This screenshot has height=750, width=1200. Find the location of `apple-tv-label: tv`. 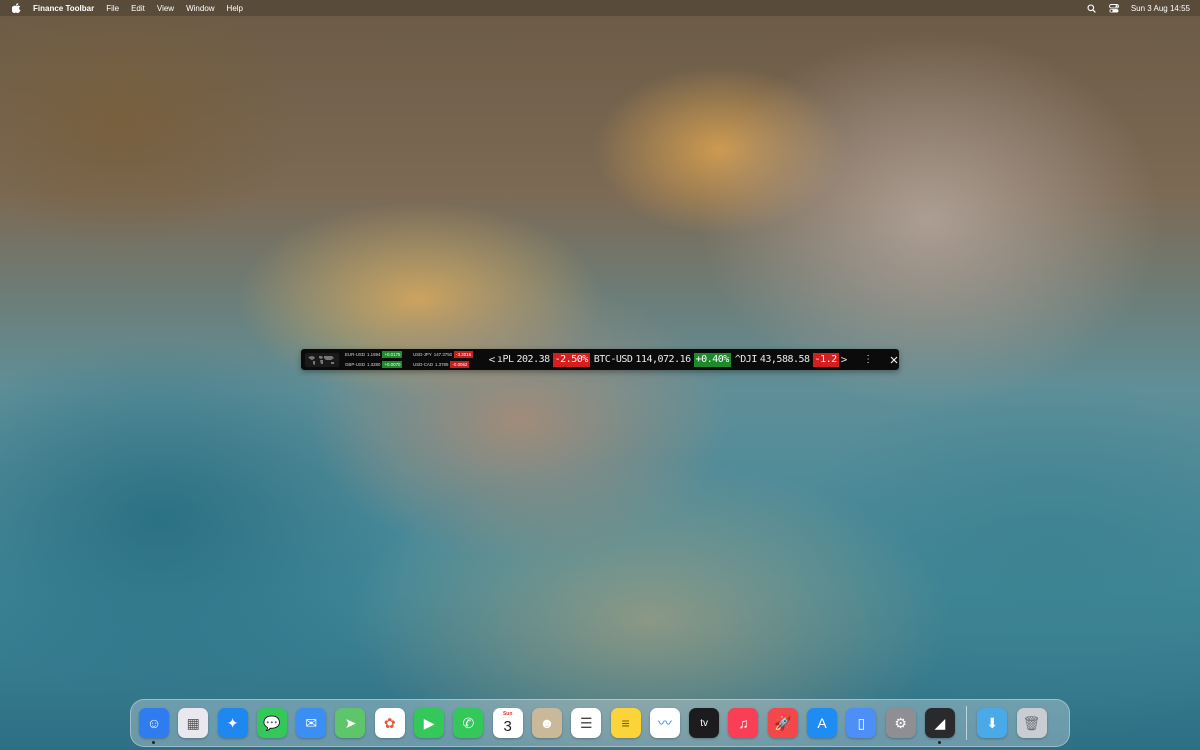

apple-tv-label: tv is located at coordinates (704, 723).